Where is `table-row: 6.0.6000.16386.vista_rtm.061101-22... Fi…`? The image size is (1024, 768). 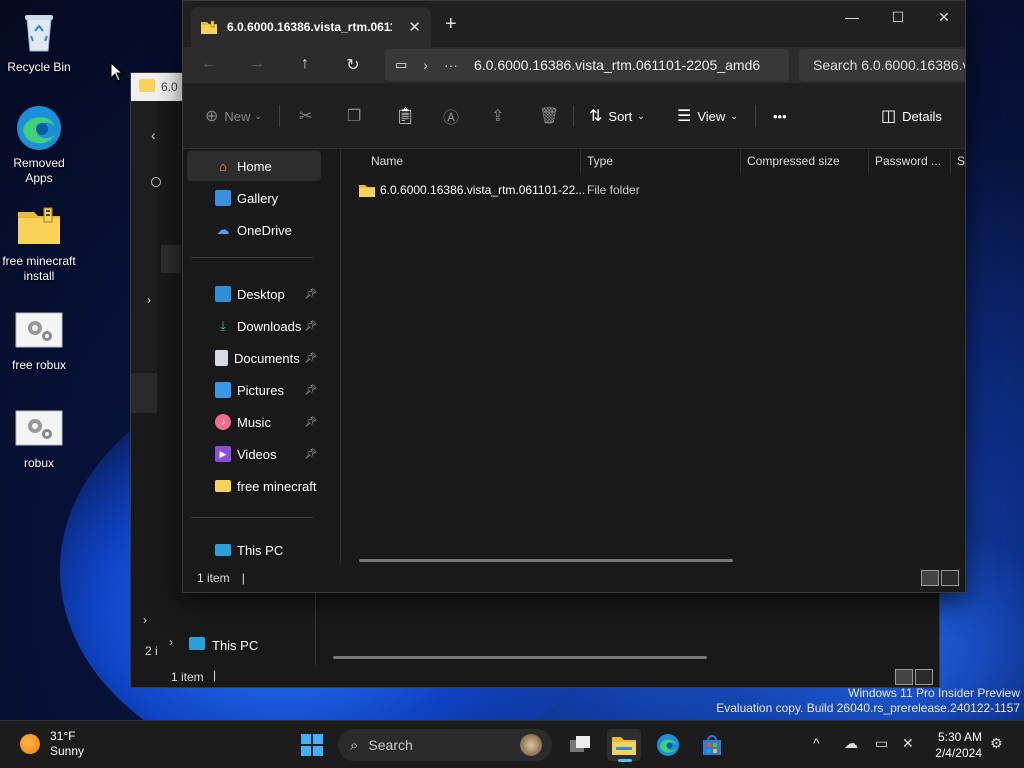
table-row: 6.0.6000.16386.vista_rtm.061101-22... Fi… is located at coordinates (499, 190).